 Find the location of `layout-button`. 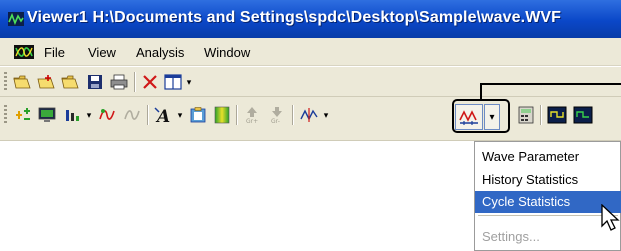

layout-button is located at coordinates (173, 82).